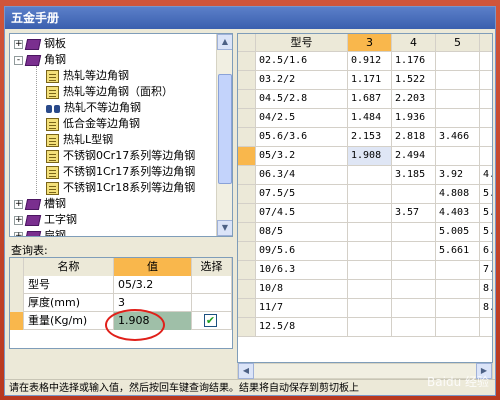 Image resolution: width=500 pixels, height=400 pixels. I want to click on grid-value-cell: 1.176, so click(414, 61).